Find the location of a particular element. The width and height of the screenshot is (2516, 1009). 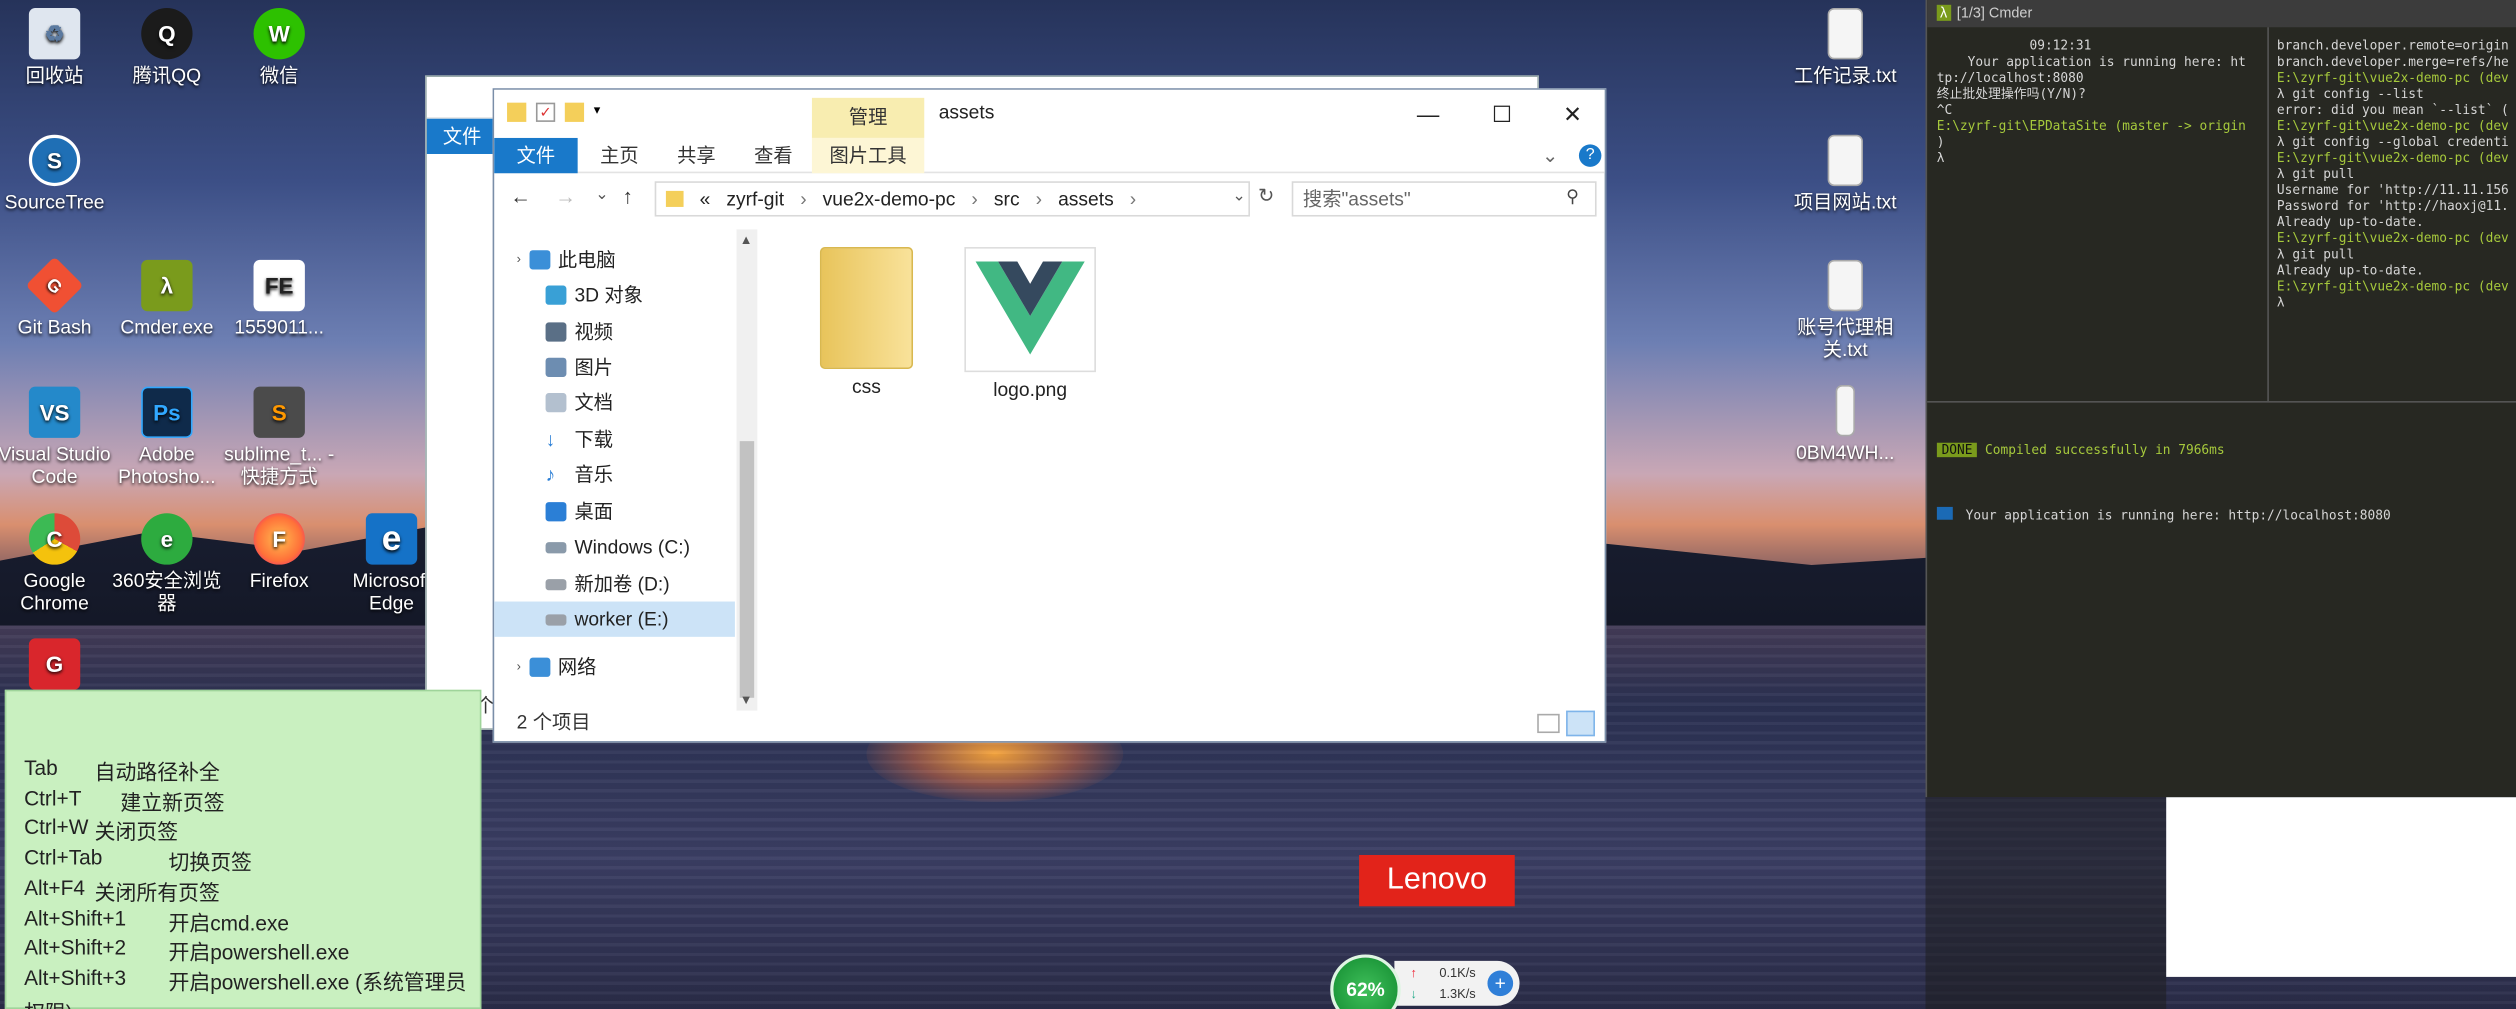

minimize-button: — is located at coordinates (1428, 114).